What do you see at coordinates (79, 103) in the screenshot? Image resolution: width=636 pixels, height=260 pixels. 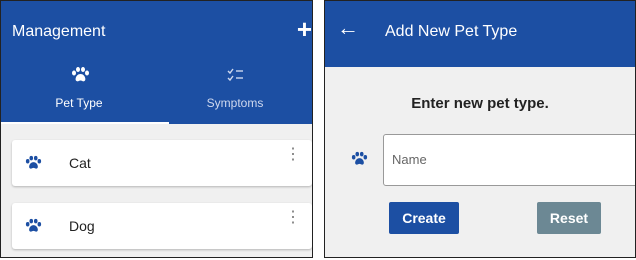 I see `tab-pet-type-label: Pet Type` at bounding box center [79, 103].